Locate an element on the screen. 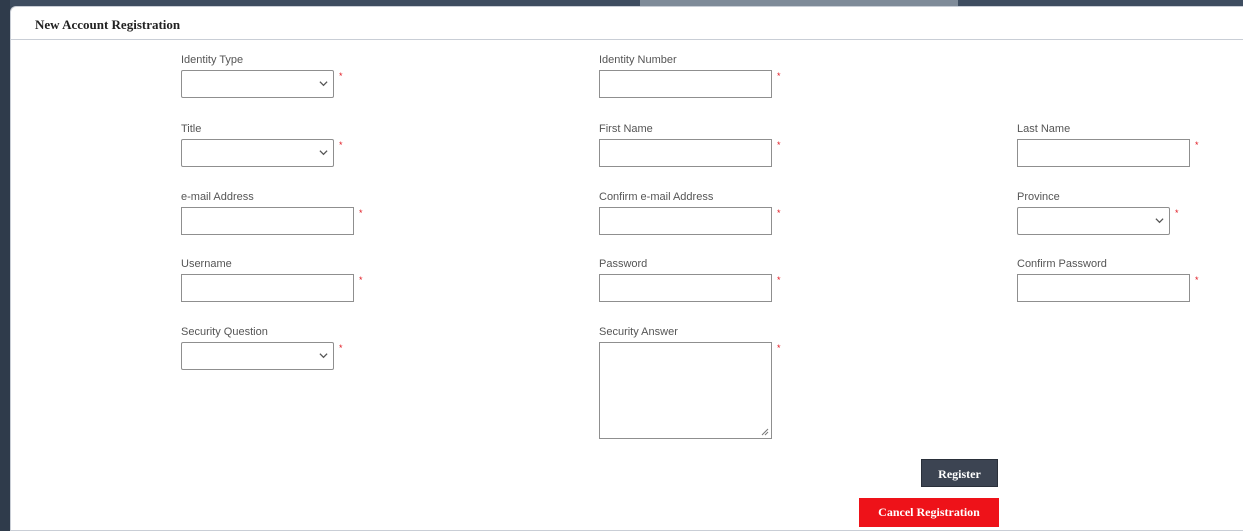 The width and height of the screenshot is (1243, 531). first-name-label: First Name is located at coordinates (626, 129).